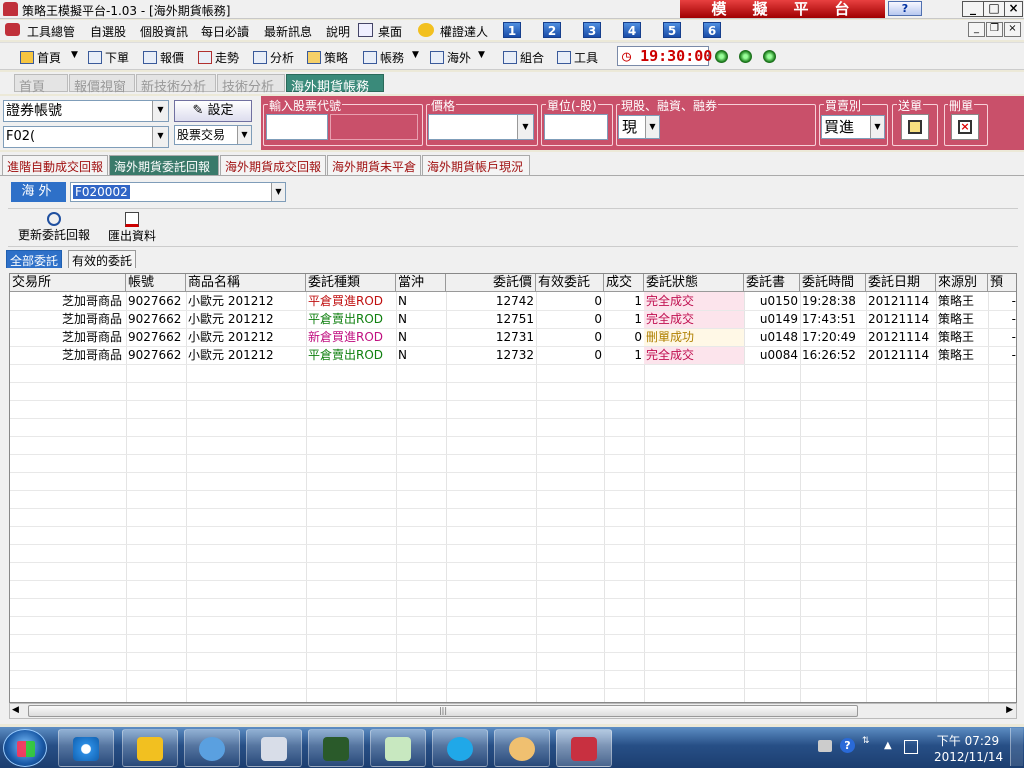 The height and width of the screenshot is (768, 1024). I want to click on toolbar-trend: 走勢, so click(218, 57).